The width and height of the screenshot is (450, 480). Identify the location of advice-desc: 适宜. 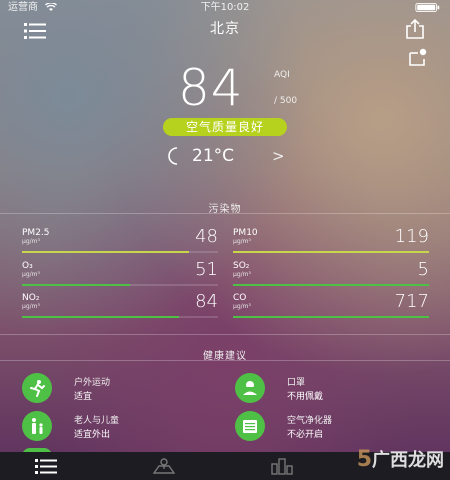
(83, 397).